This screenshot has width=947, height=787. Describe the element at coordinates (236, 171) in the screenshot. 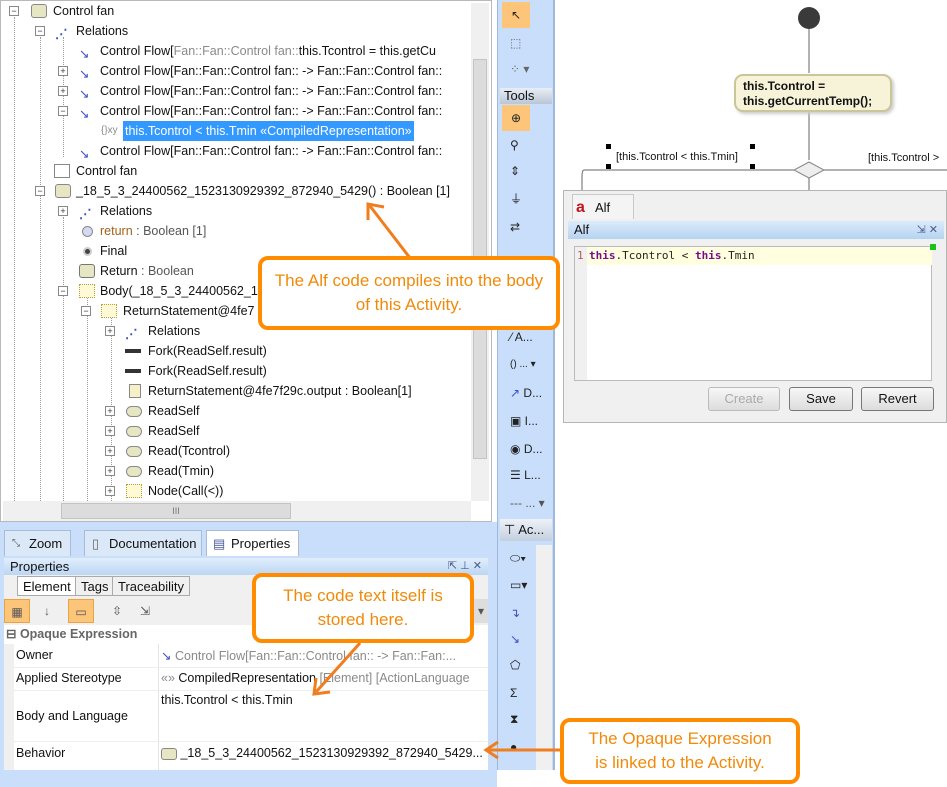

I see `tree-node-control-fan-diagram: Control fan` at that location.